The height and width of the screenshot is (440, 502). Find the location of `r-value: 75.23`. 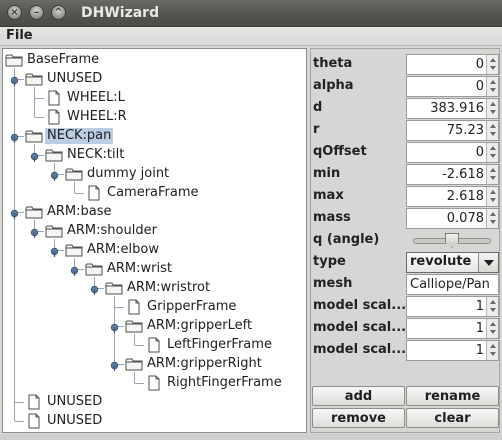

r-value: 75.23 is located at coordinates (465, 130).